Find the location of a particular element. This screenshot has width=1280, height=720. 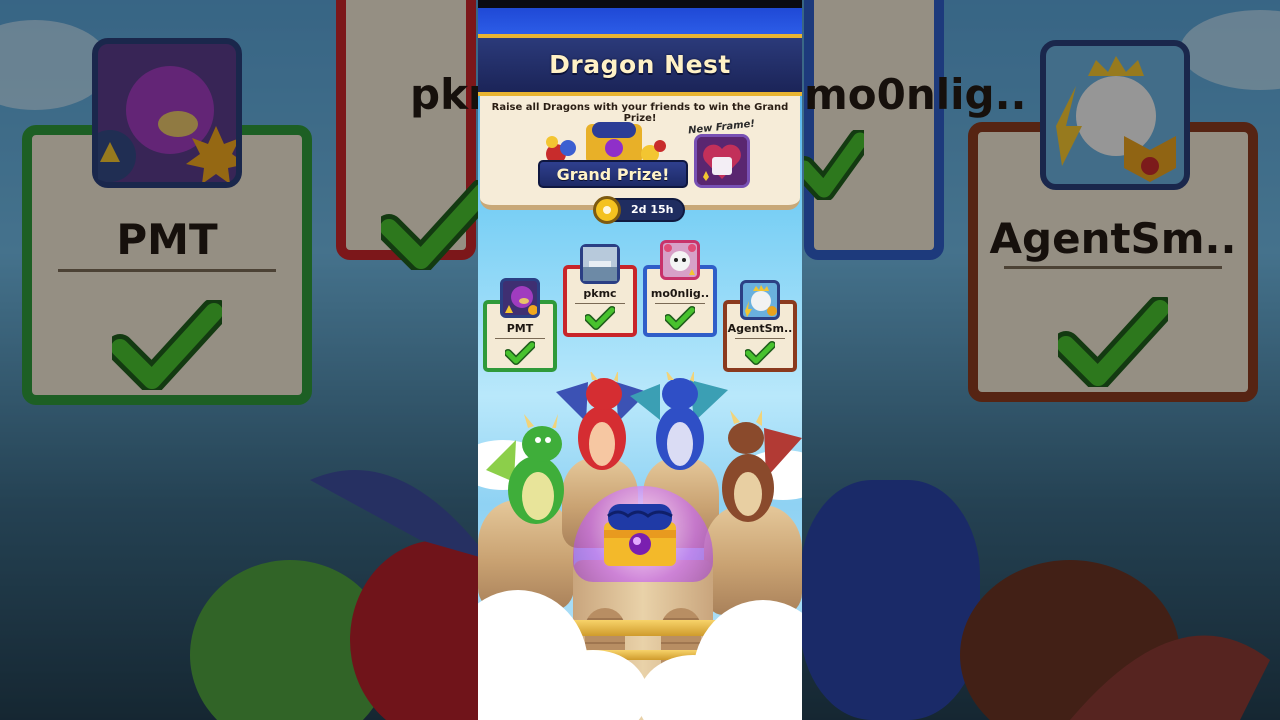

bg-cloud is located at coordinates (1230, 50).